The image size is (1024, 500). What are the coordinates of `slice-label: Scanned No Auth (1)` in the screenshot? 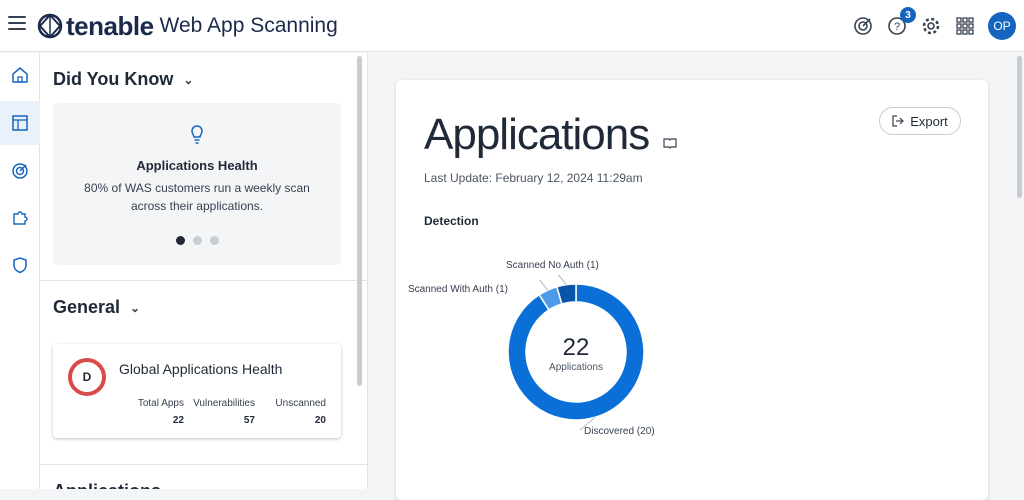 It's located at (552, 265).